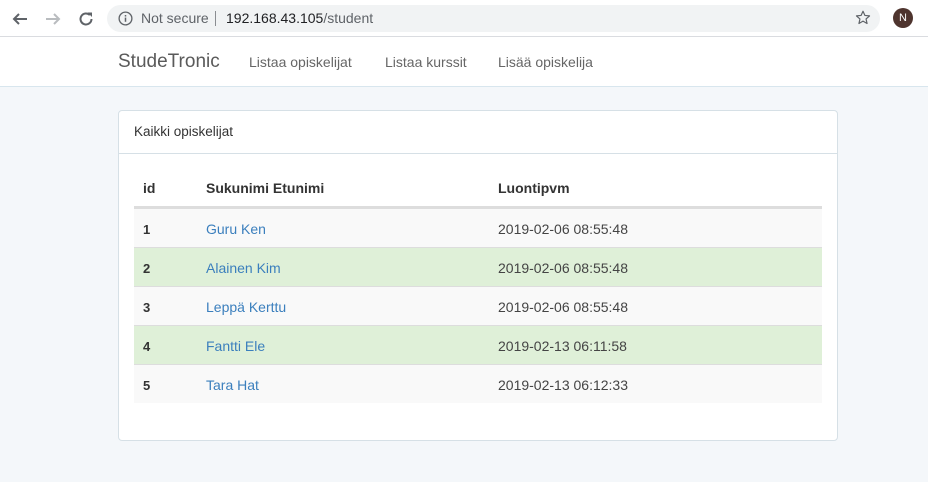  What do you see at coordinates (275, 18) in the screenshot?
I see `url-host: 192.168.43.105` at bounding box center [275, 18].